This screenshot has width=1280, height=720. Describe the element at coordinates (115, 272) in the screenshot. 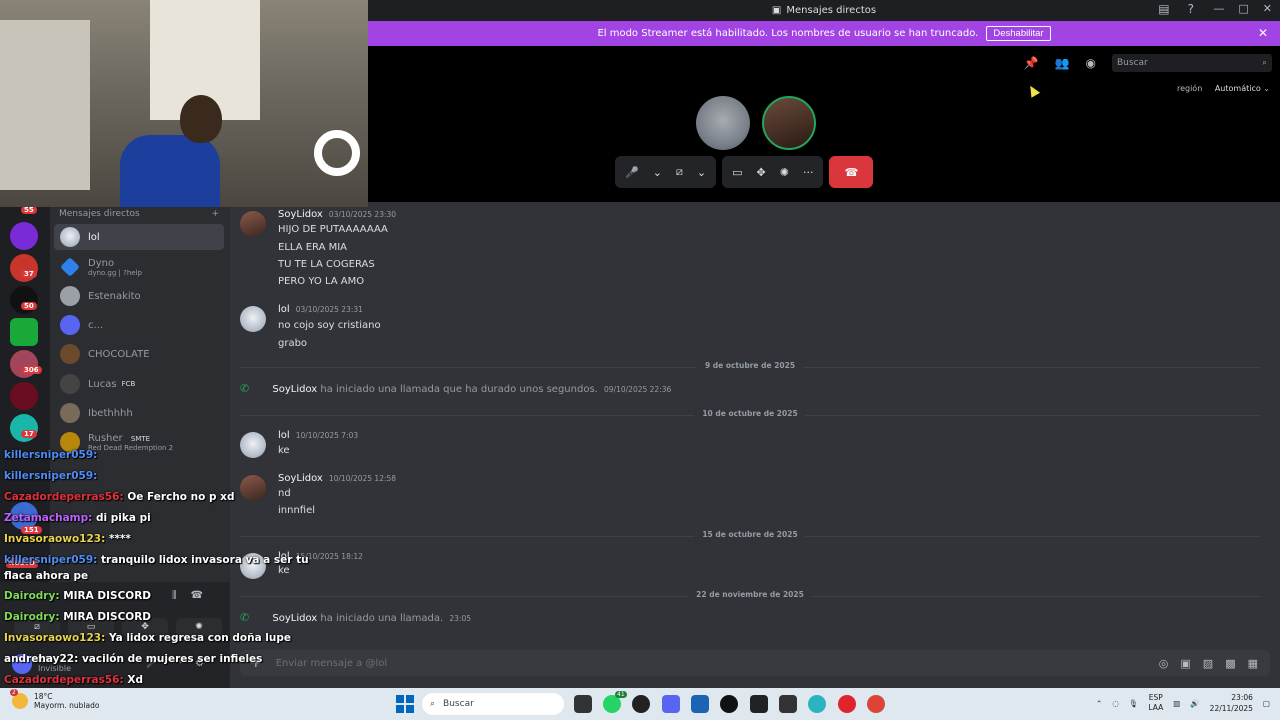

I see `dm-item-subtext: dyno.gg | ?help` at that location.